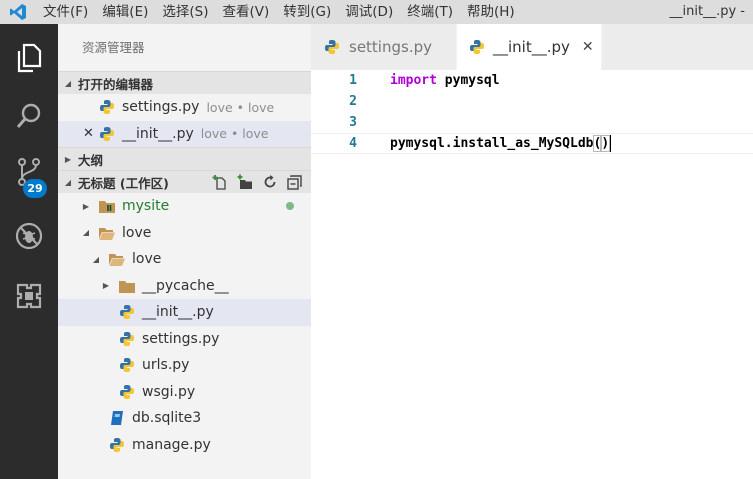 This screenshot has height=479, width=753. I want to click on tab-label: __init__.py, so click(531, 47).